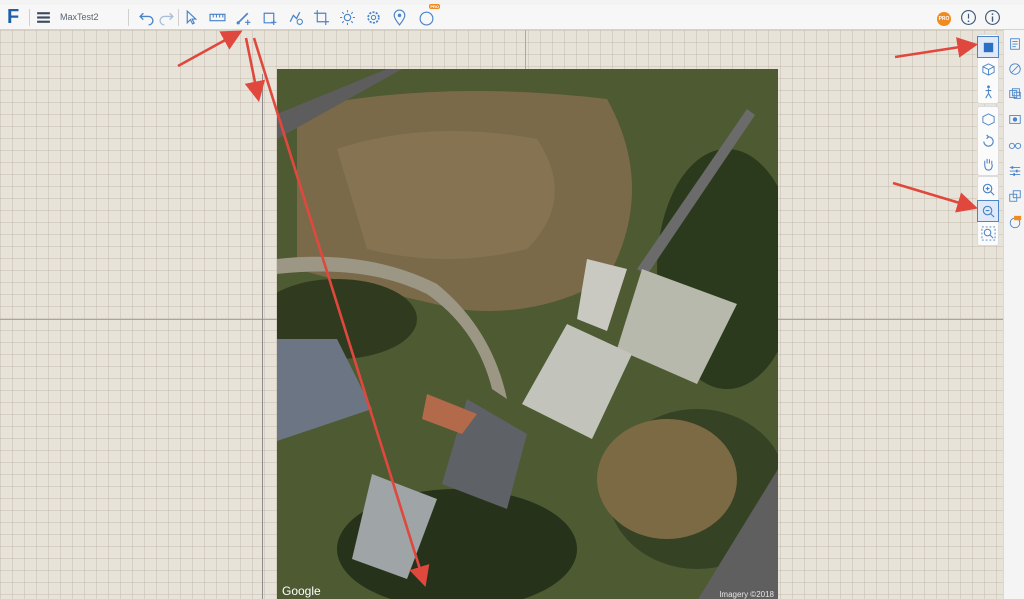  I want to click on properties-button, so click(1015, 44).